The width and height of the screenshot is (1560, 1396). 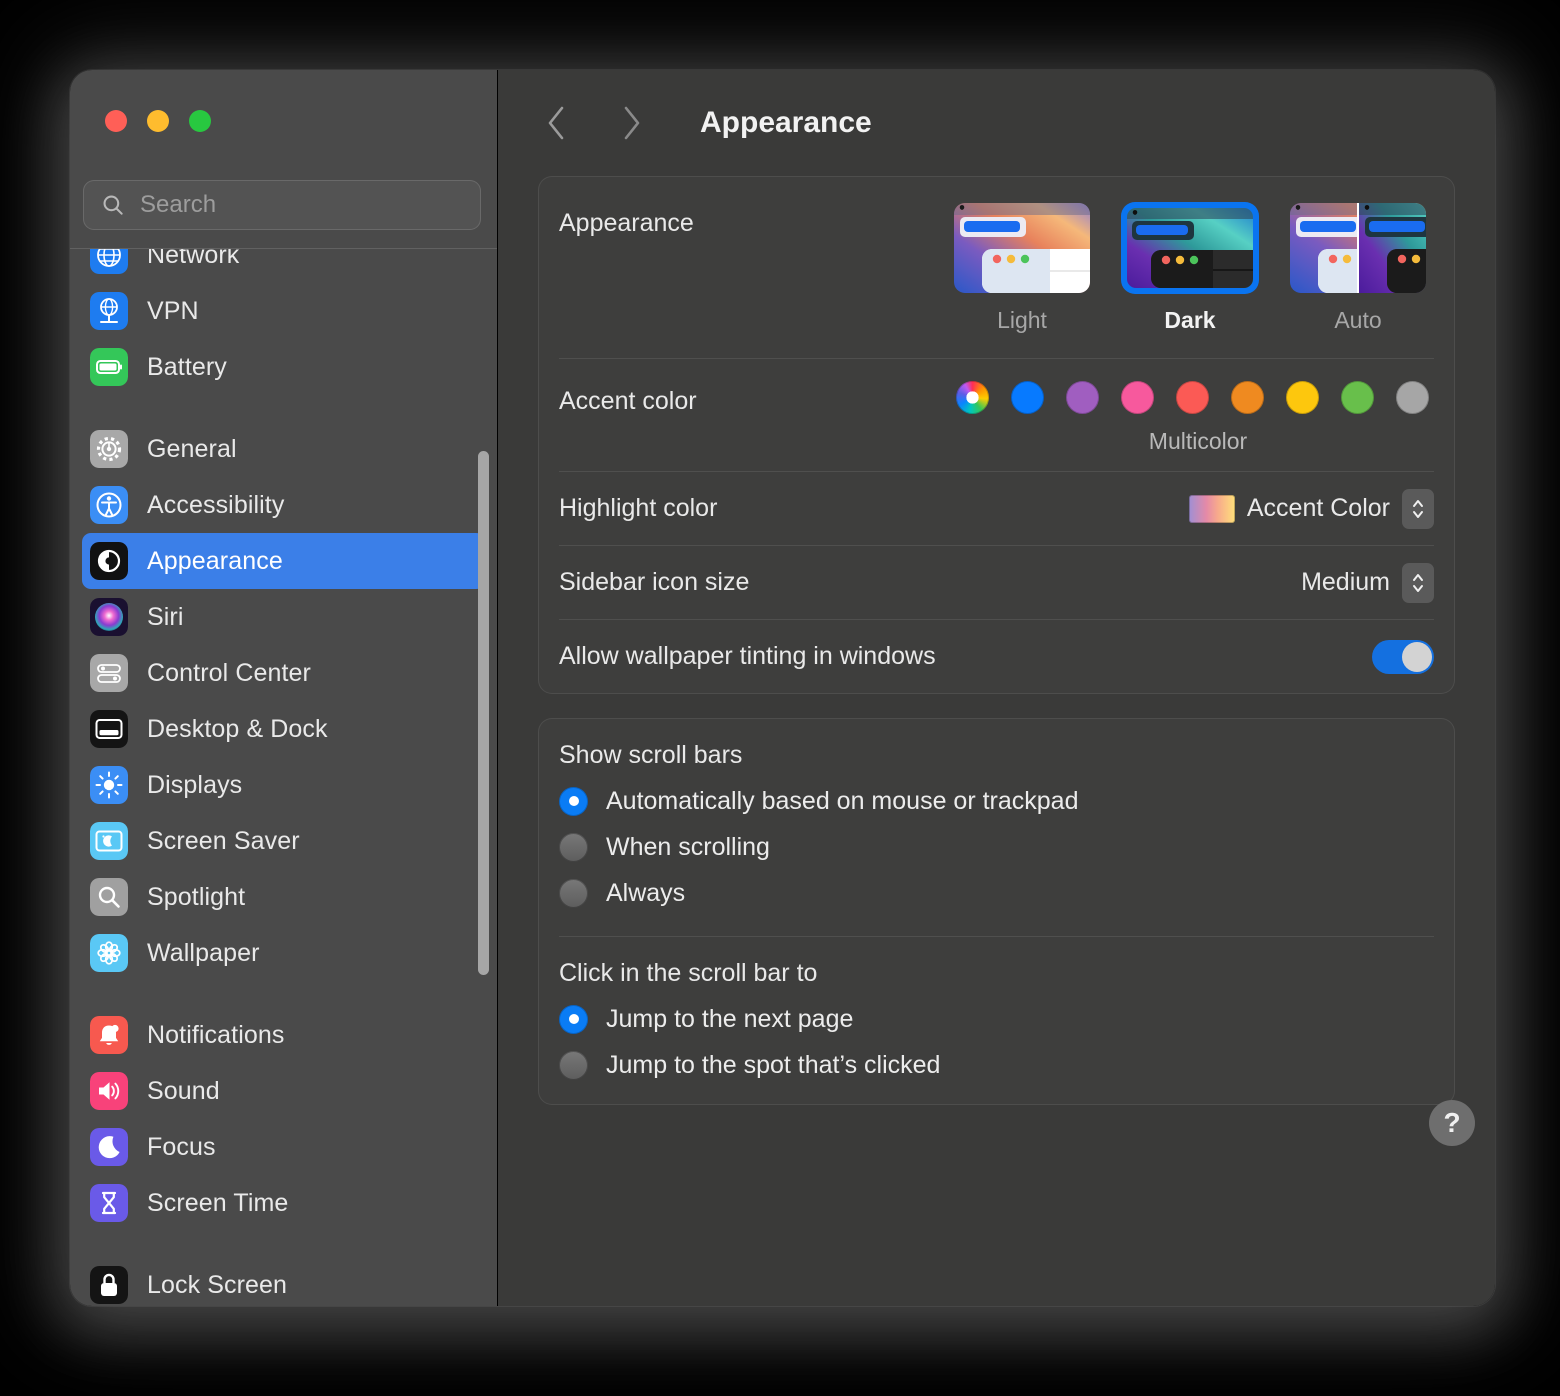 What do you see at coordinates (646, 892) in the screenshot?
I see `radio-option-label: Always` at bounding box center [646, 892].